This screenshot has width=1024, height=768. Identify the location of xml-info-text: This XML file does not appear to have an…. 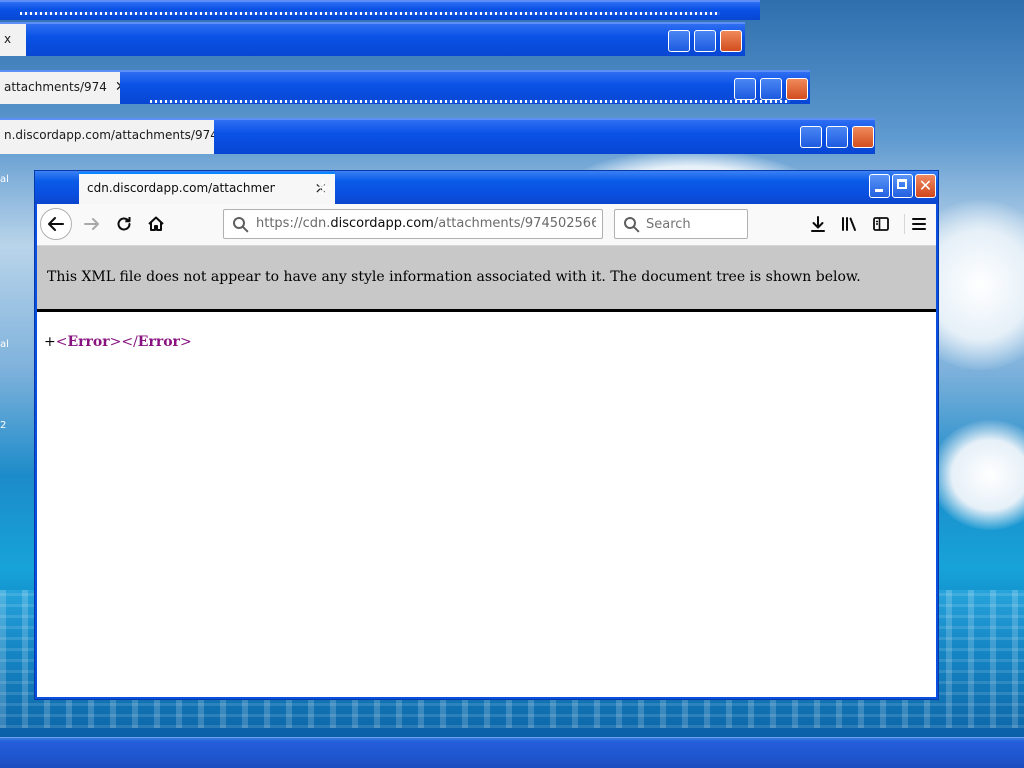
(454, 277).